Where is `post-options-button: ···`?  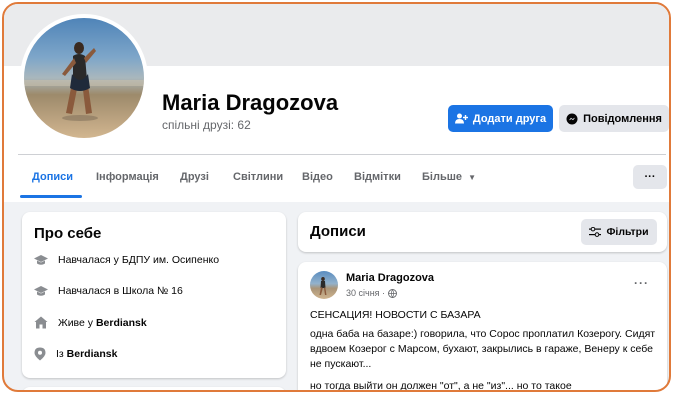
post-options-button: ··· is located at coordinates (641, 283).